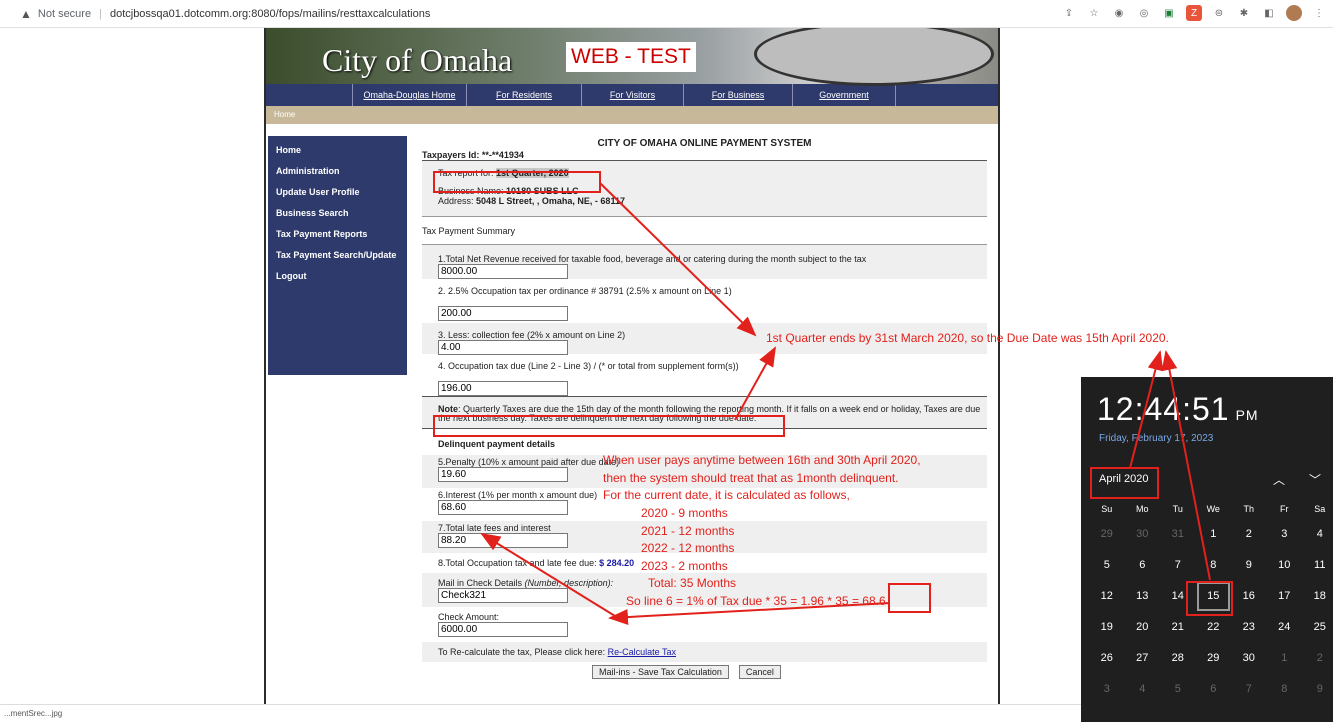 Image resolution: width=1333 pixels, height=723 pixels. I want to click on highlight-note, so click(609, 426).